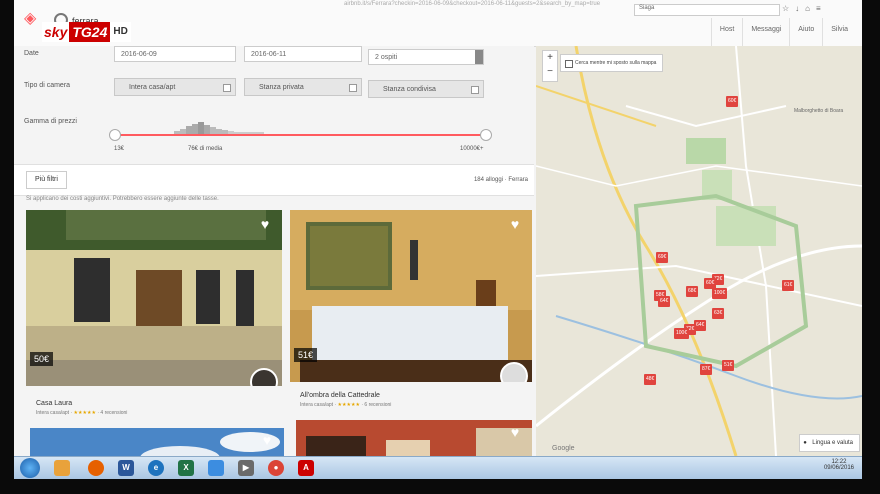 The width and height of the screenshot is (880, 494). I want to click on price-histogram, so click(219, 128).